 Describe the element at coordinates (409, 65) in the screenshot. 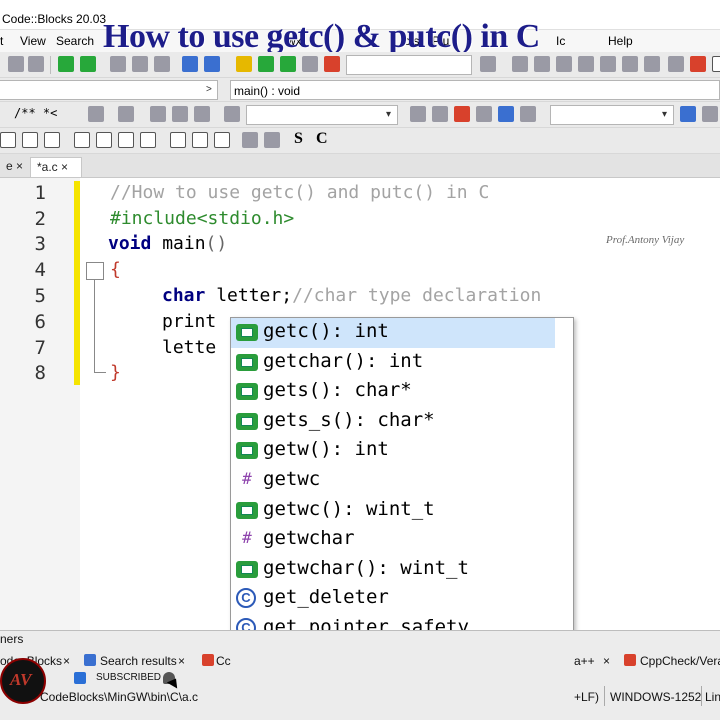

I see `build-target-dropdown` at that location.